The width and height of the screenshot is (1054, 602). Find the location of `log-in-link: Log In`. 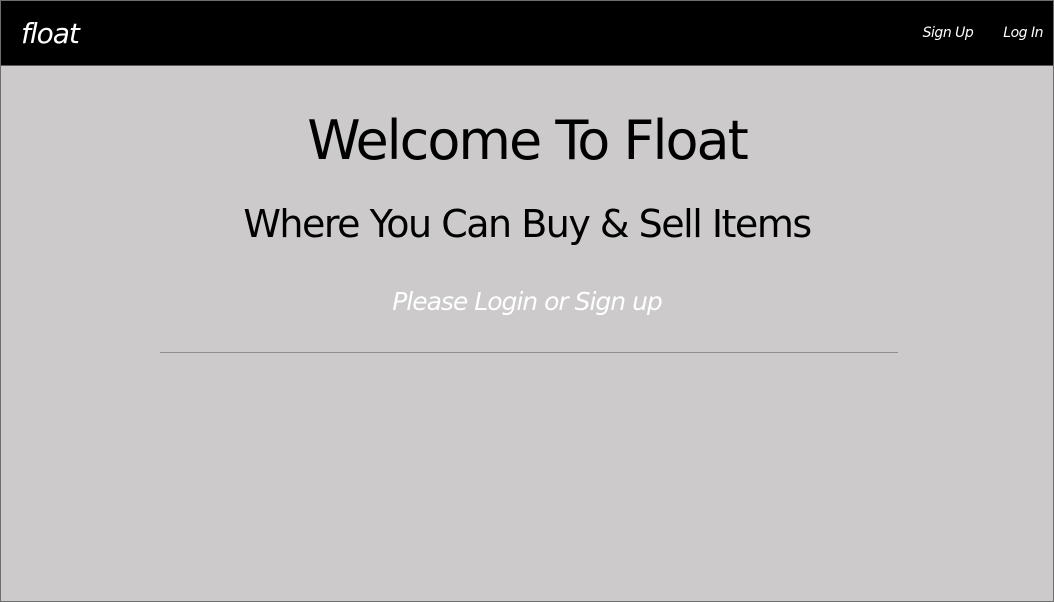

log-in-link: Log In is located at coordinates (1023, 33).